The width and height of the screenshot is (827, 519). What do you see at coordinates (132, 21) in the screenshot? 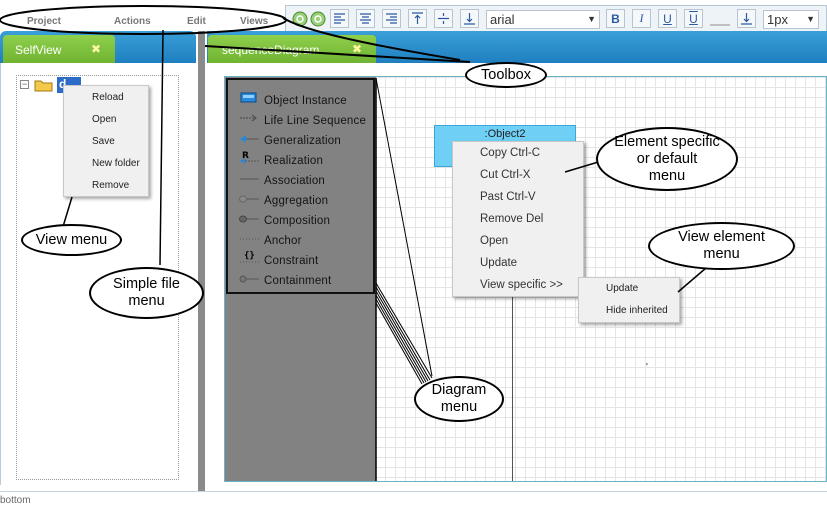
I see `menu-actions: Actions` at bounding box center [132, 21].